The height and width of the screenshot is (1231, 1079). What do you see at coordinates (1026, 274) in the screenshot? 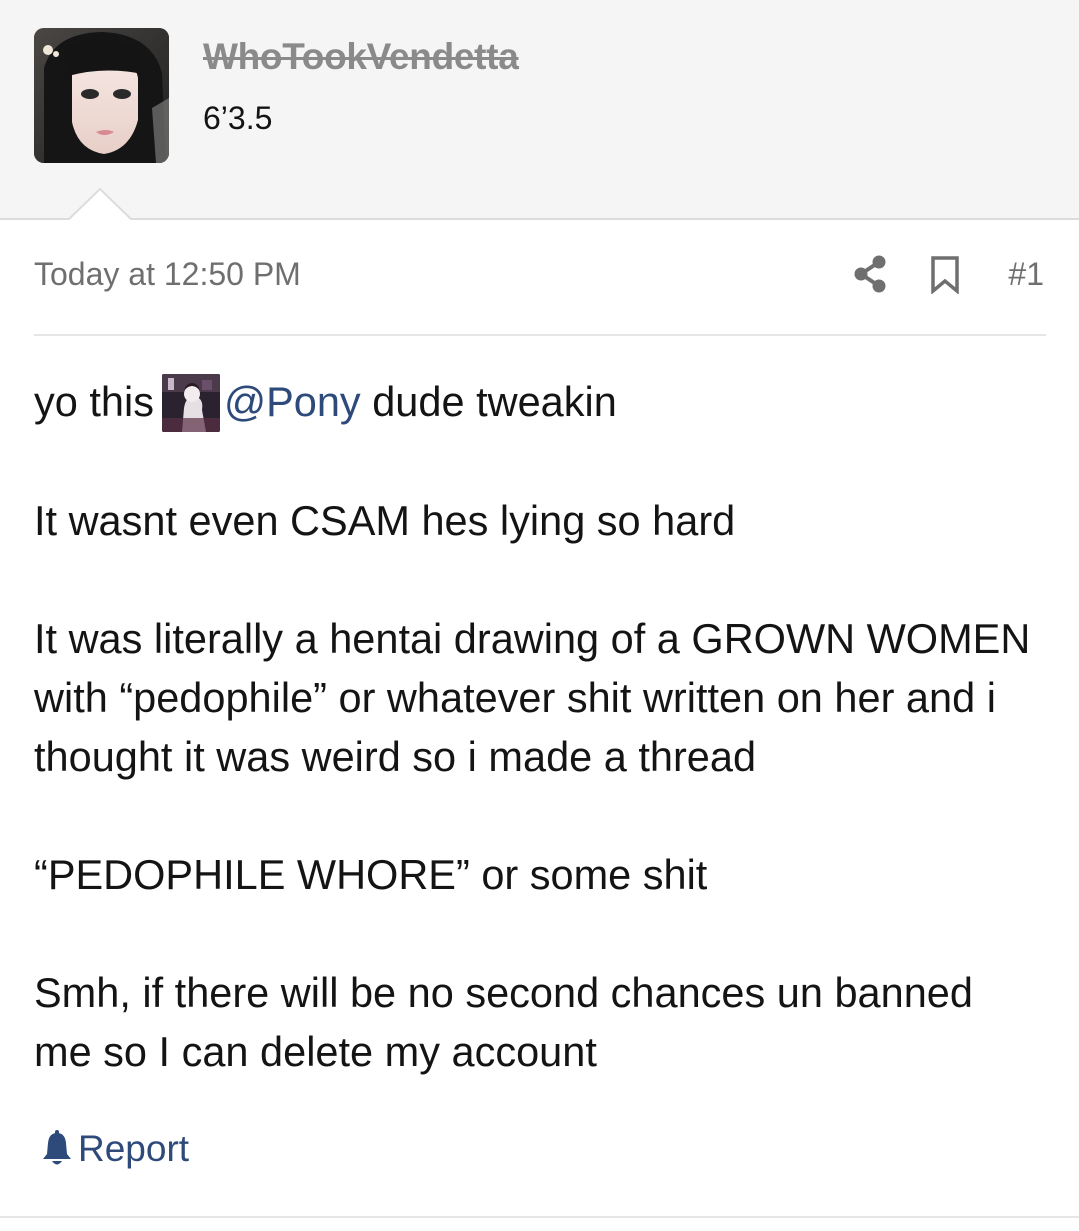
I see `post-number-link: #1` at bounding box center [1026, 274].